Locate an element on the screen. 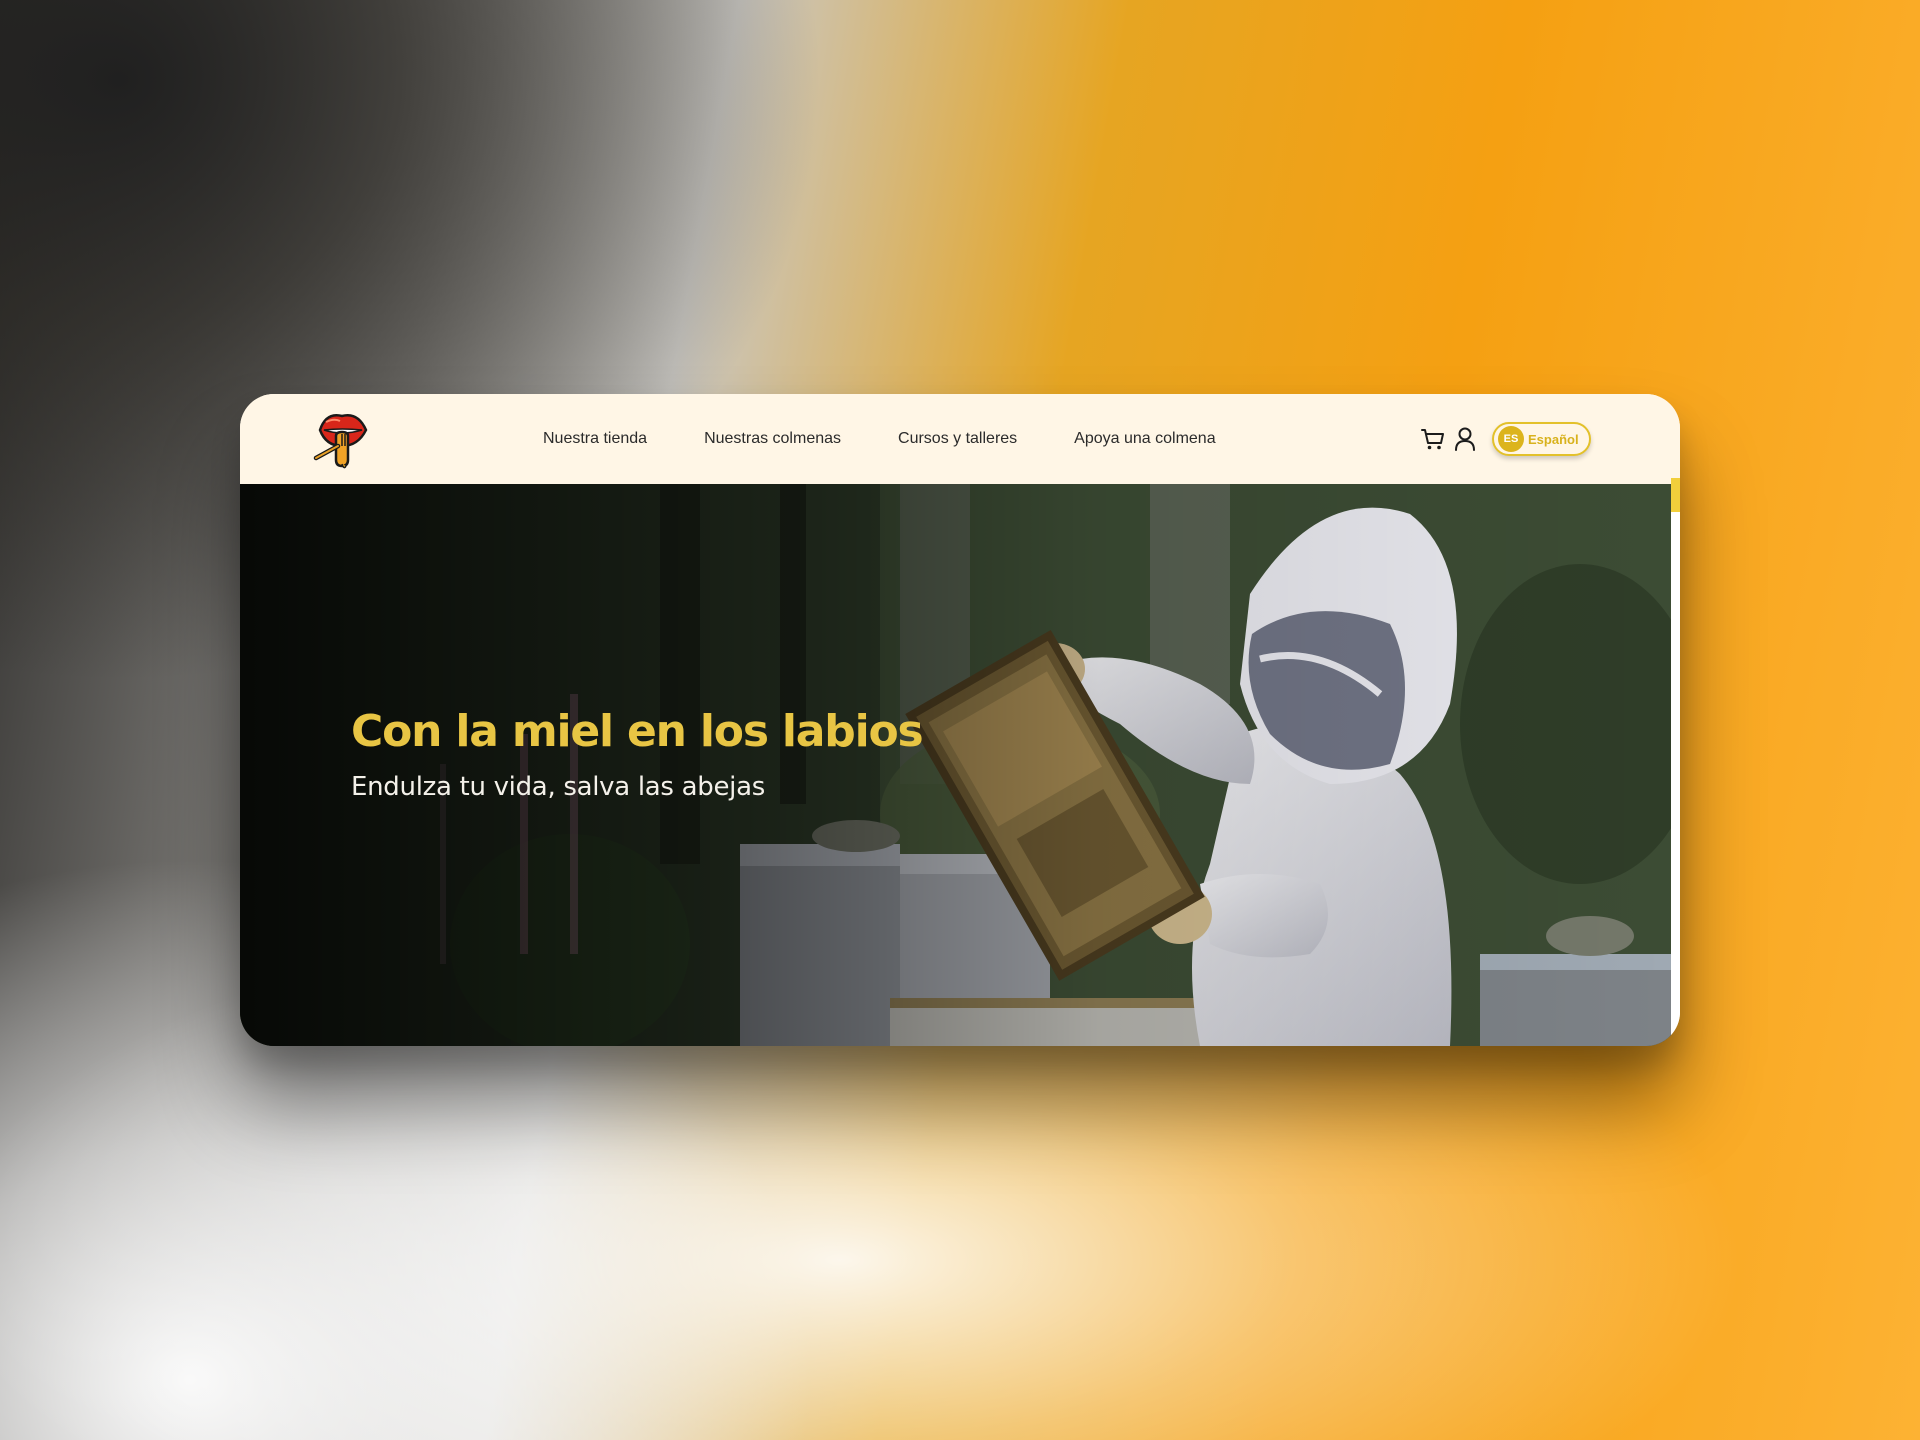  hero-subtitle: Endulza tu vida, salva las abejas is located at coordinates (558, 787).